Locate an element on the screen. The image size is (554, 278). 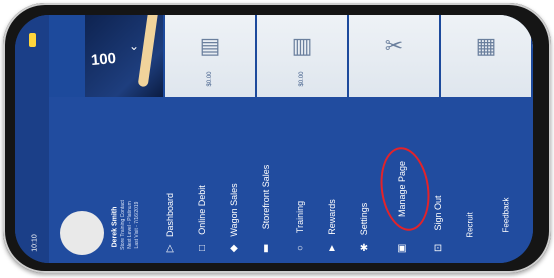
chevron-icon: ⌄ is located at coordinates (134, 46).